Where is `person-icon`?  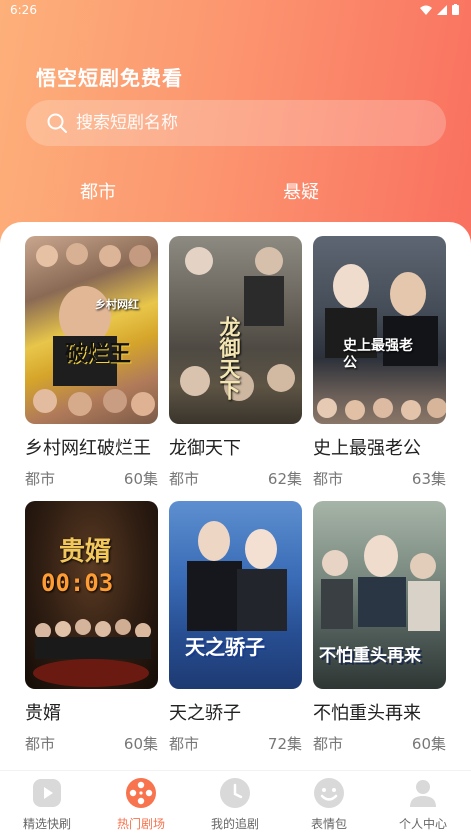 person-icon is located at coordinates (423, 793).